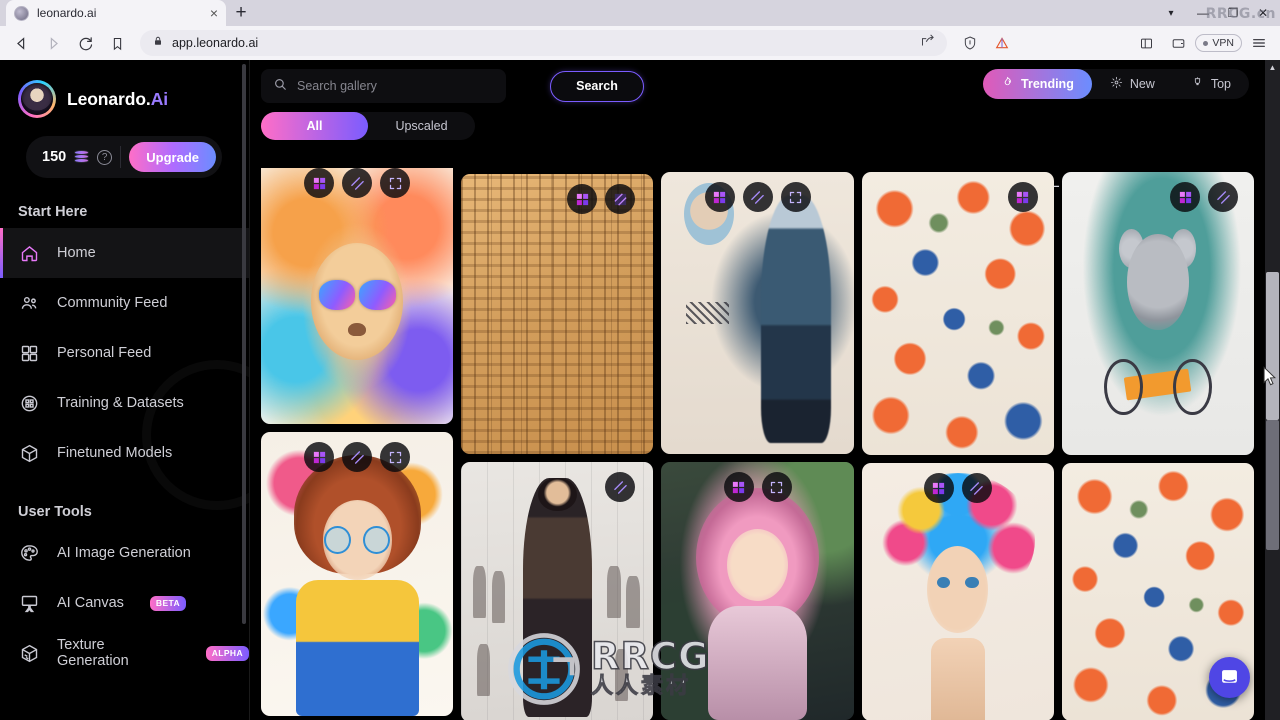 This screenshot has width=1280, height=720. I want to click on sidebar-item-label: Training & Datasets, so click(120, 403).